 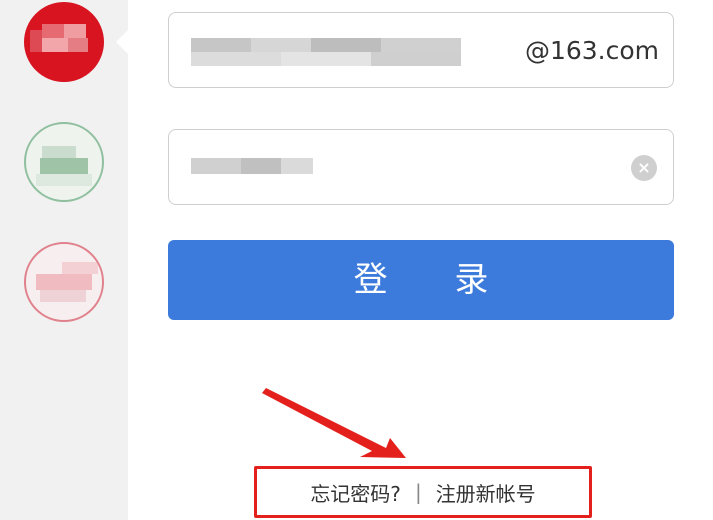 I want to click on highlighted-links-box: 忘记密码? | 注册新帐号, so click(x=423, y=492).